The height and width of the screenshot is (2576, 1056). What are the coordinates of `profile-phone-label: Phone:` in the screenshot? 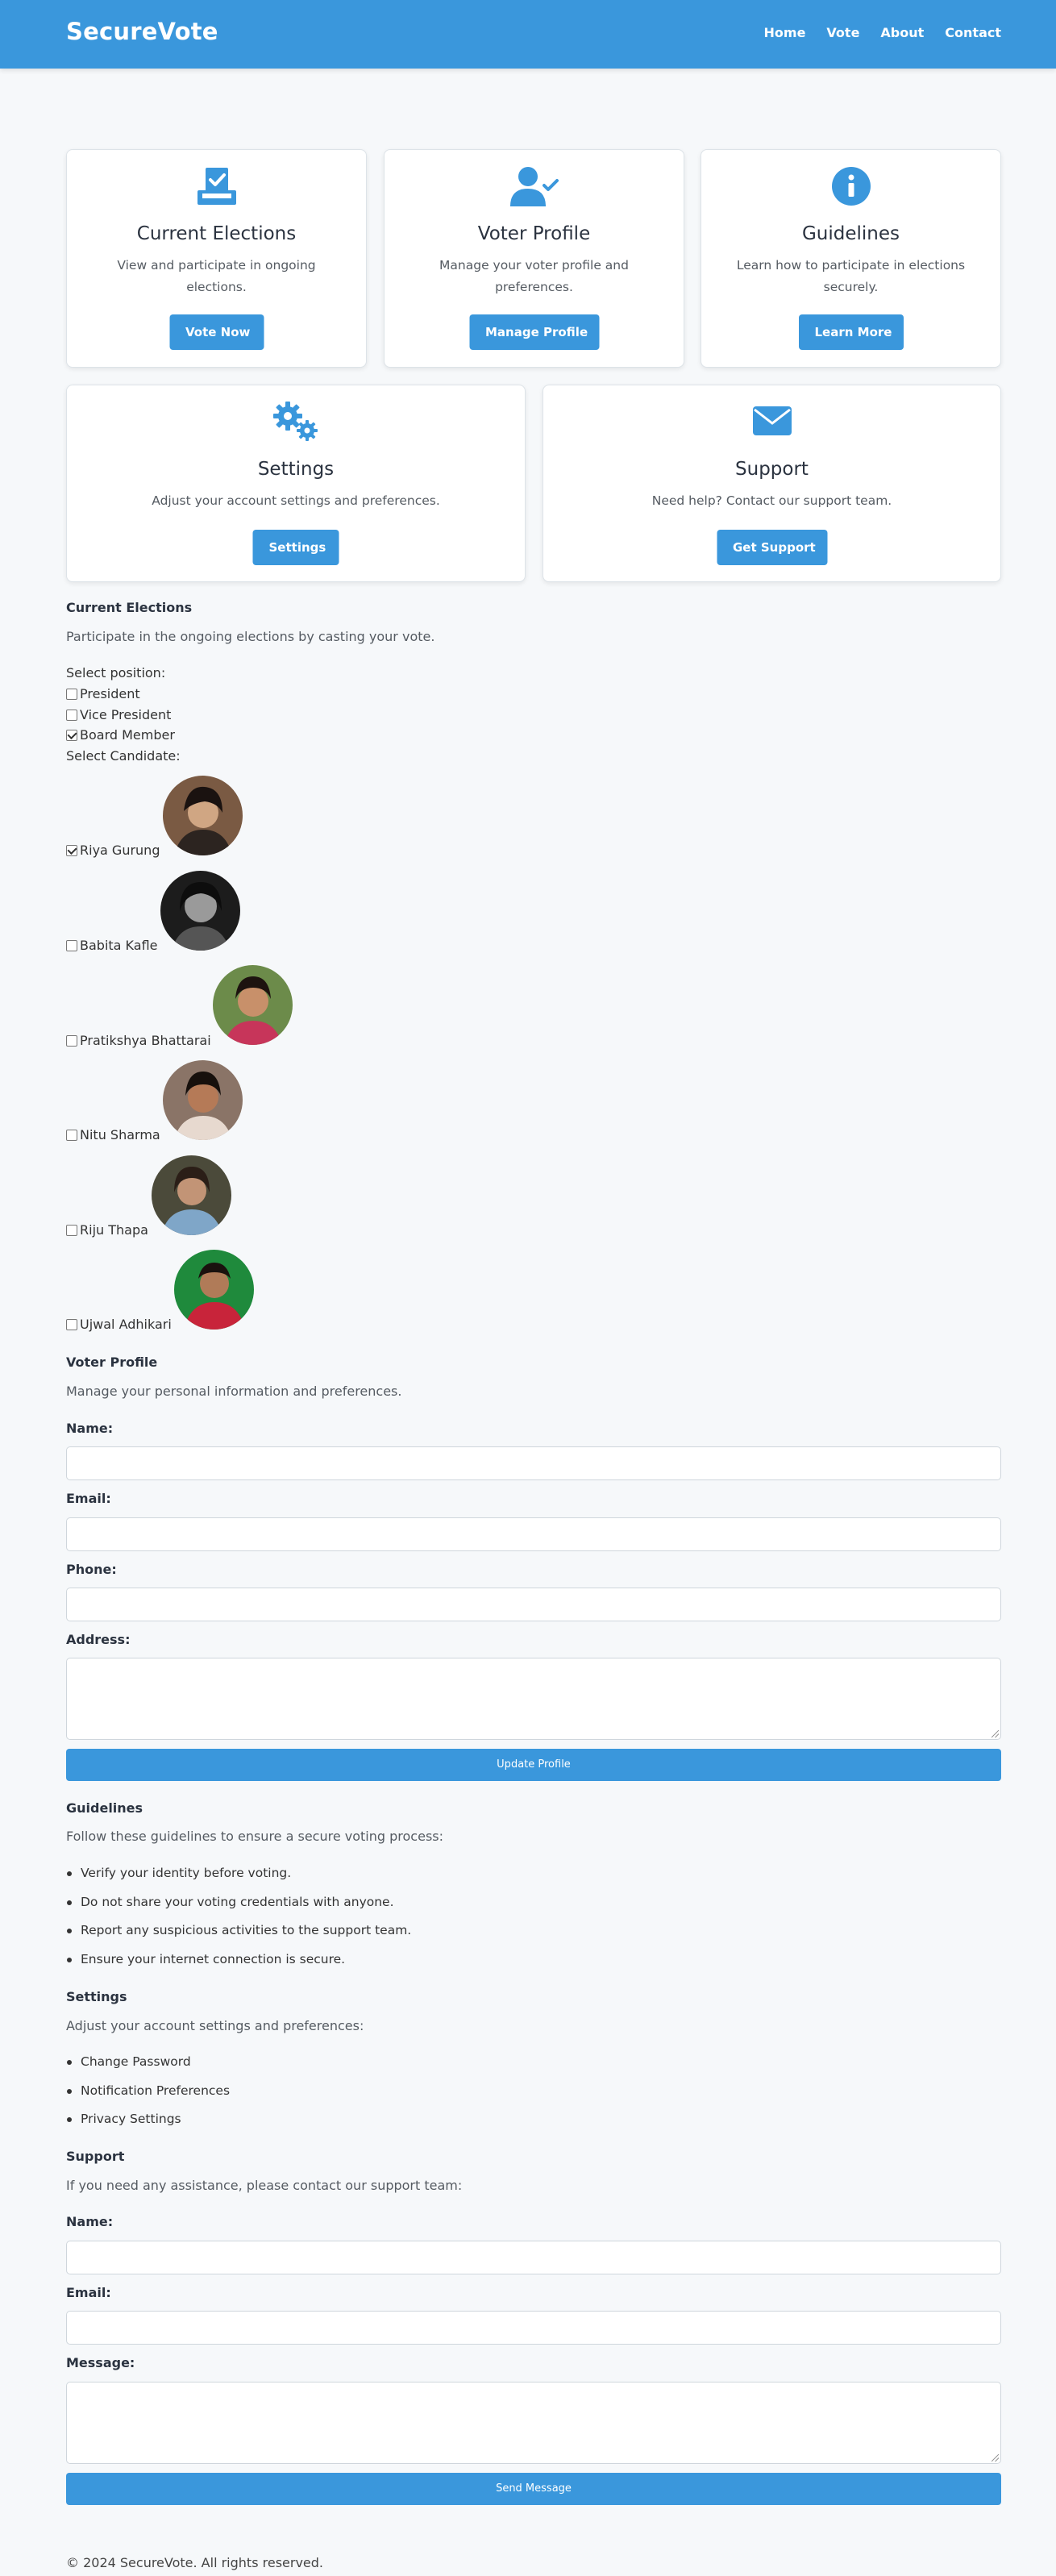 It's located at (91, 1570).